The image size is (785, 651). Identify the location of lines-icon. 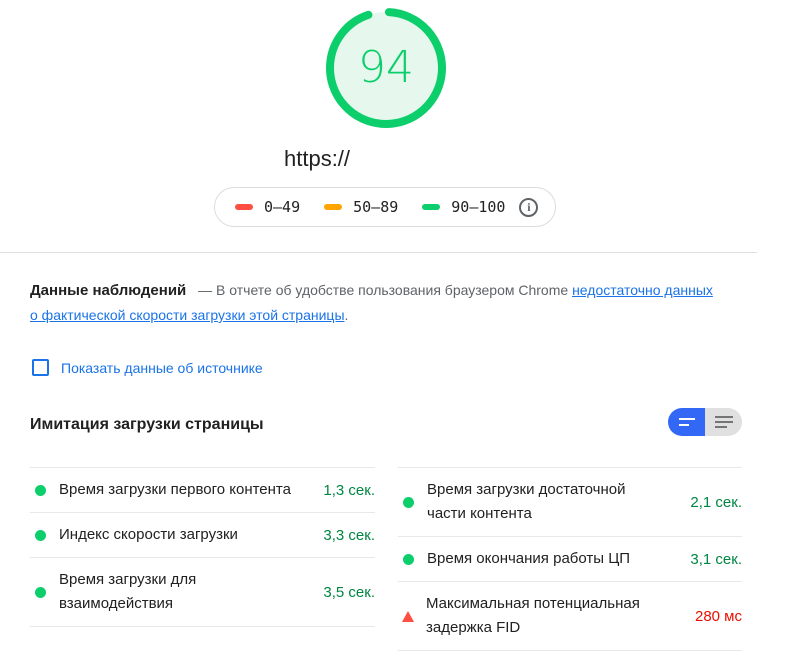
(723, 422).